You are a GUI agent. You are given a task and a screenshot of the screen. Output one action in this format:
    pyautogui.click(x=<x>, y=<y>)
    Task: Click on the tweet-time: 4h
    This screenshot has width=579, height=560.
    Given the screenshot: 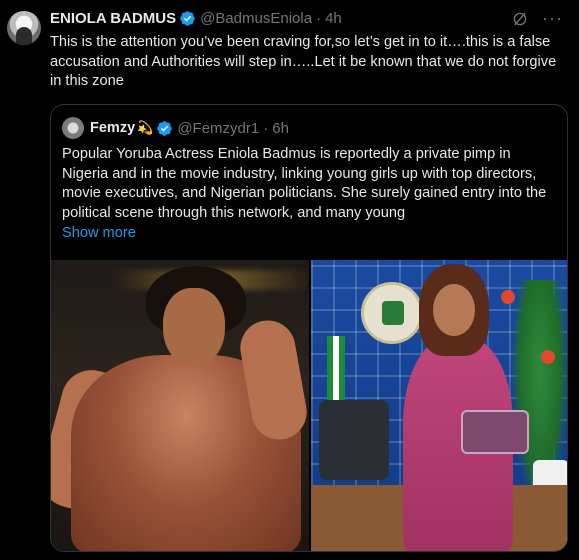 What is the action you would take?
    pyautogui.click(x=333, y=18)
    